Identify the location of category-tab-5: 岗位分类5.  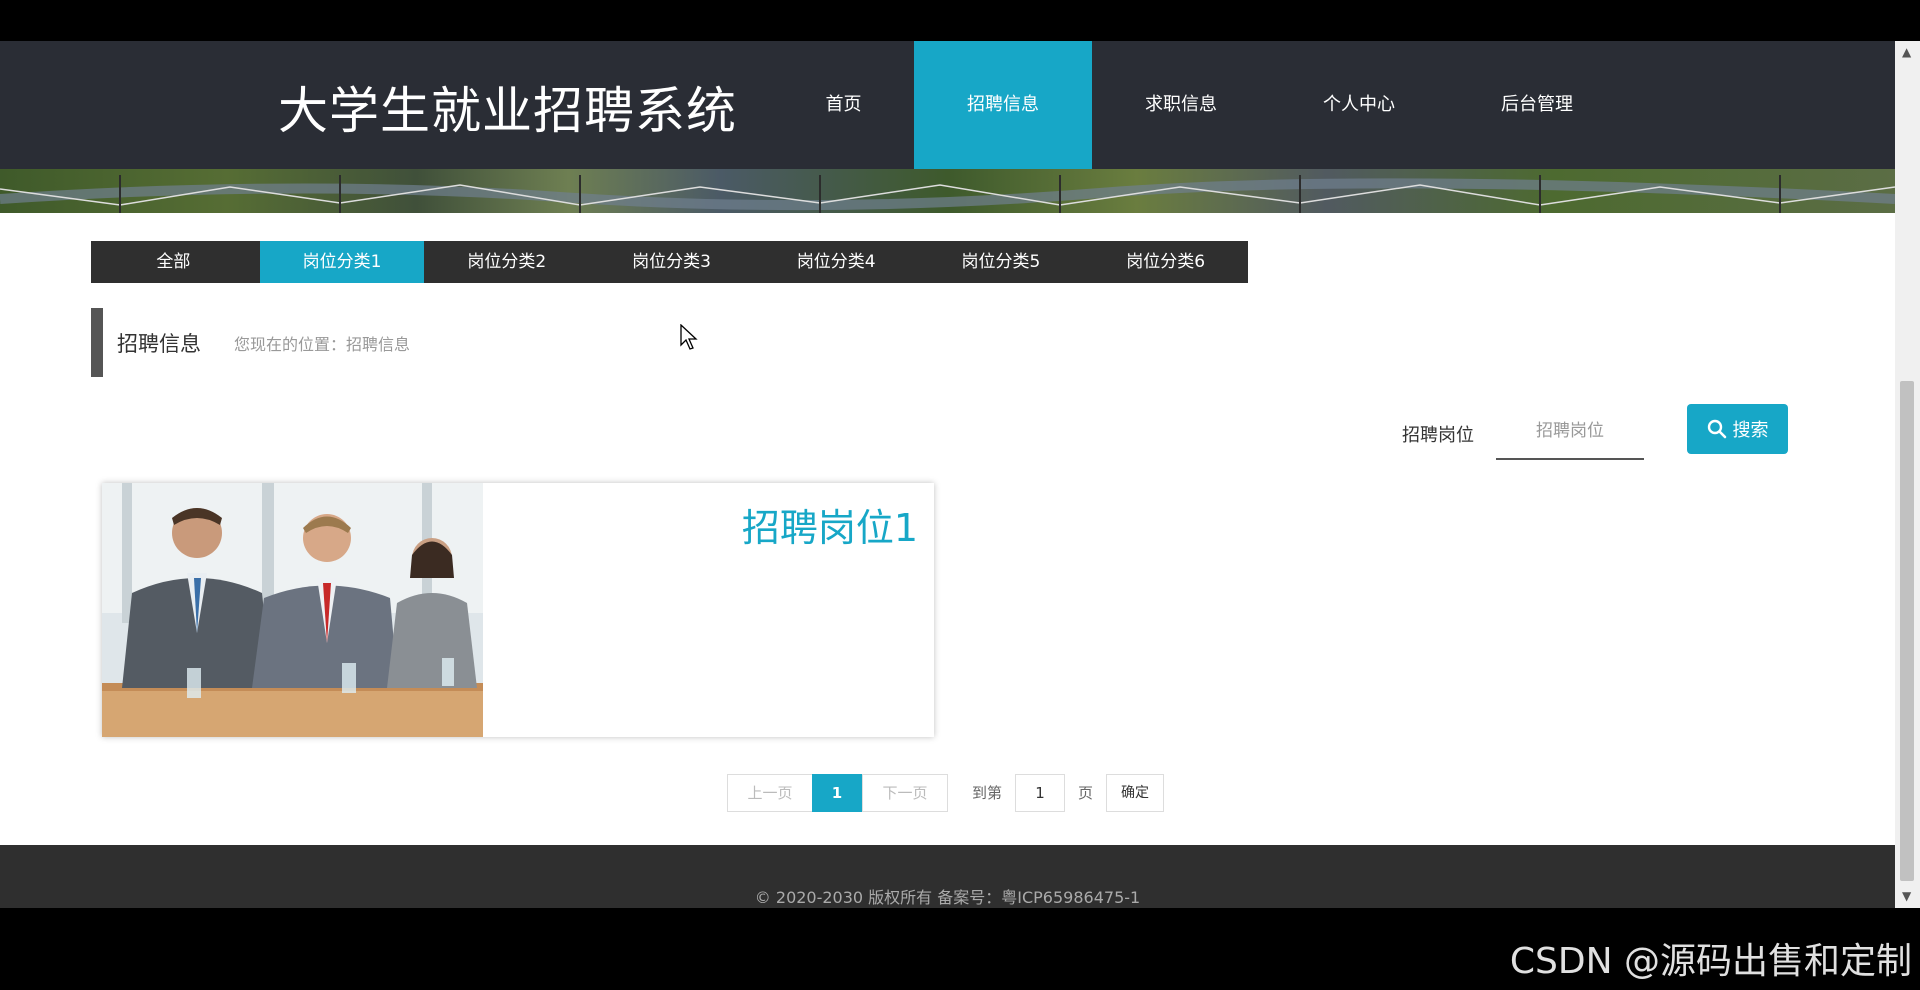
(1001, 262).